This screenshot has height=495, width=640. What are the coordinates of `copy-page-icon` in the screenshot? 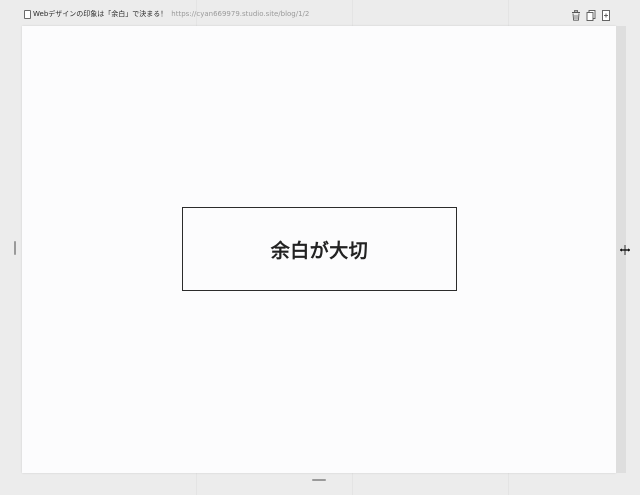 It's located at (590, 15).